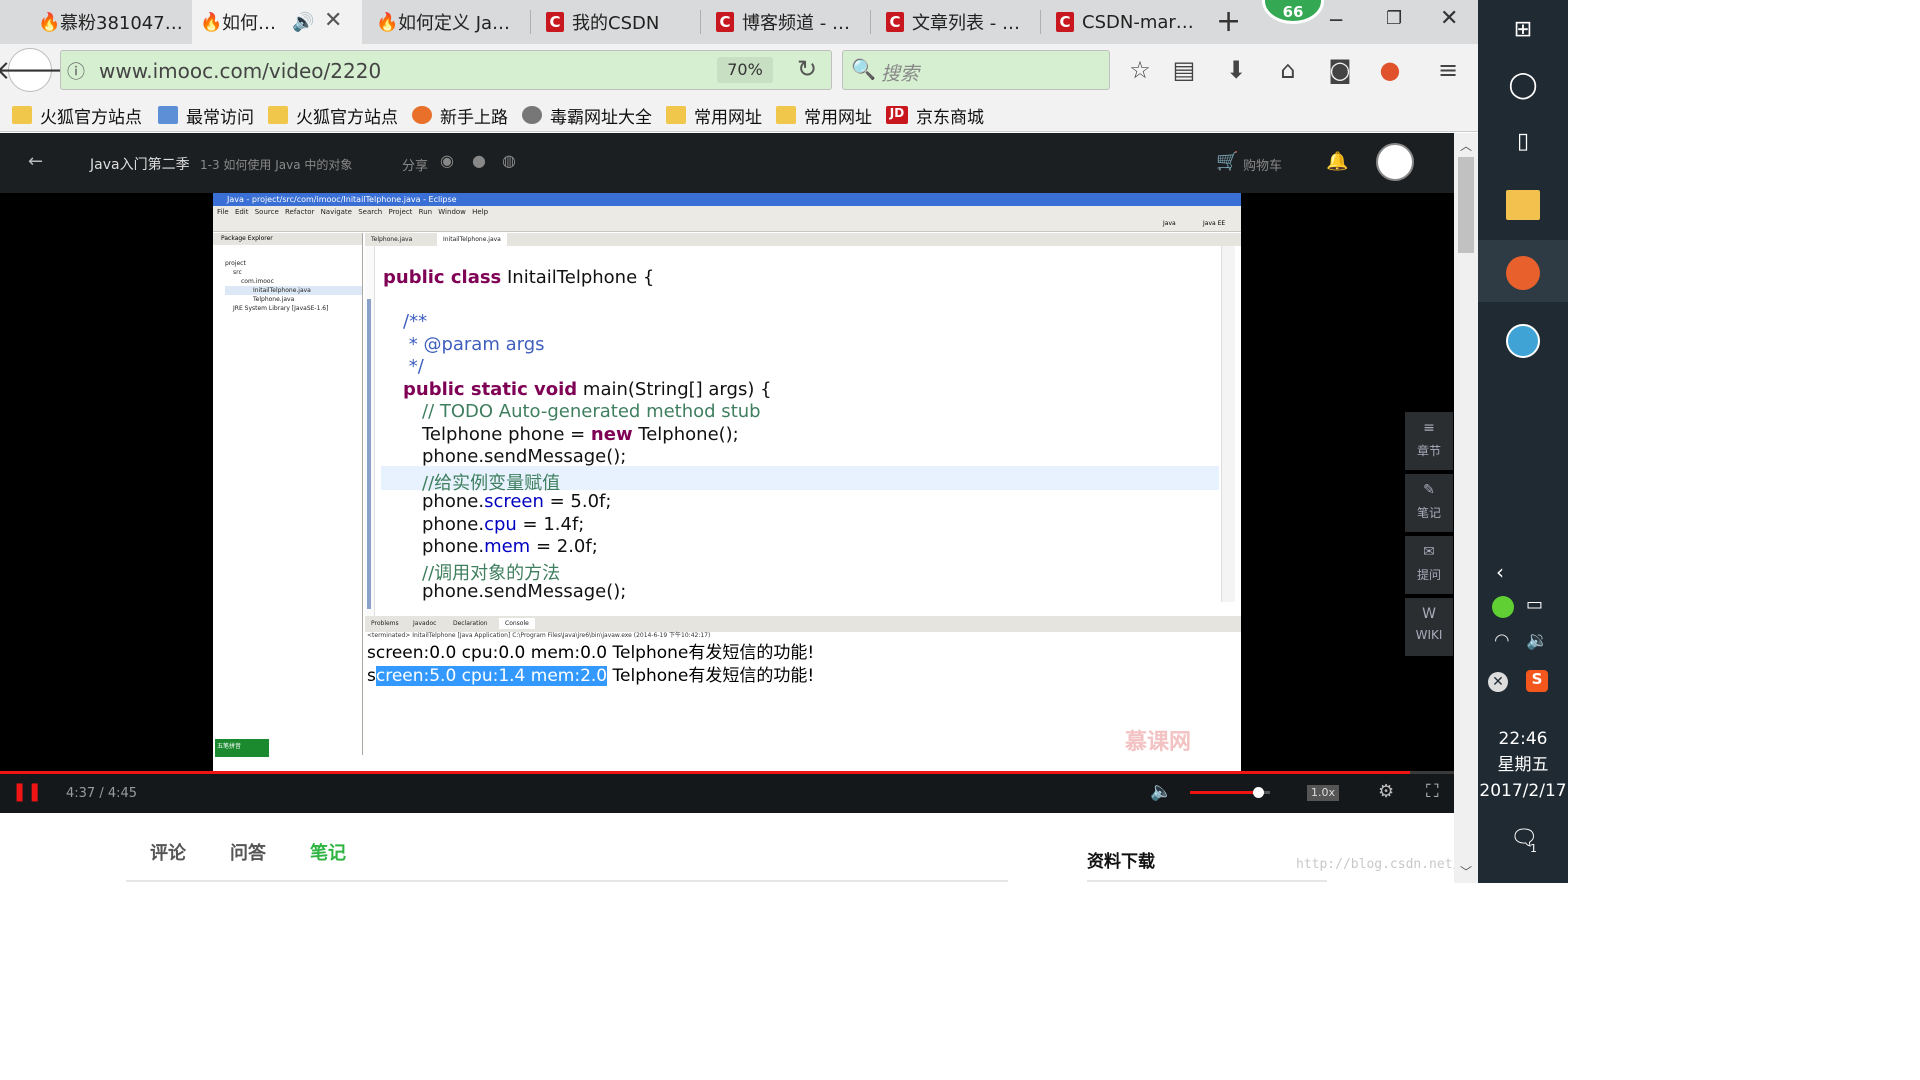 The width and height of the screenshot is (1920, 1080). What do you see at coordinates (1466, 145) in the screenshot?
I see `scroll-up-icon: ︿` at bounding box center [1466, 145].